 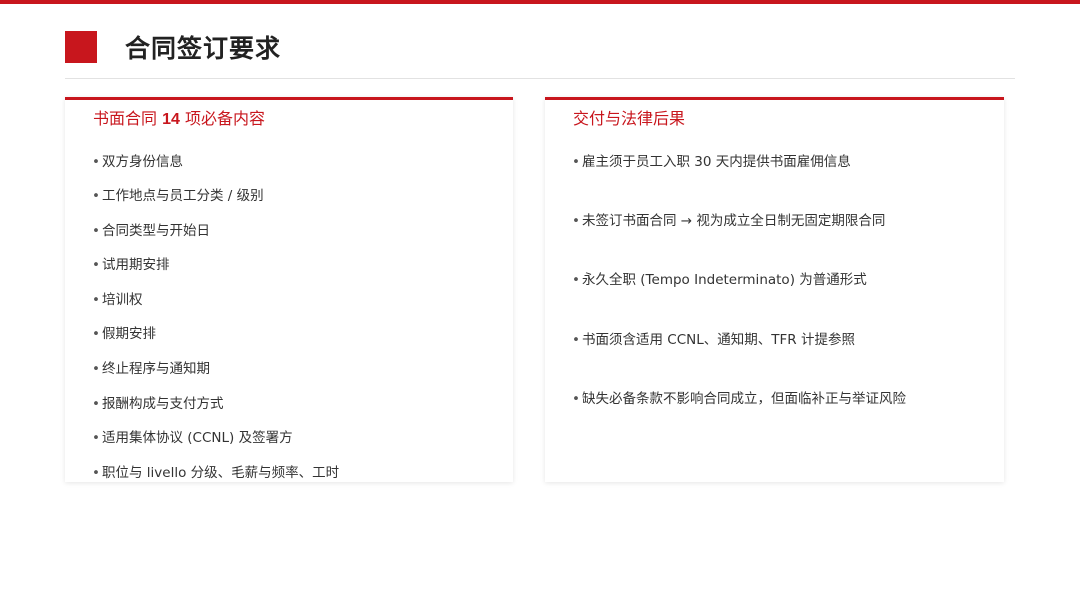 I want to click on list-item: • 报酬构成与支付方式, so click(x=158, y=404).